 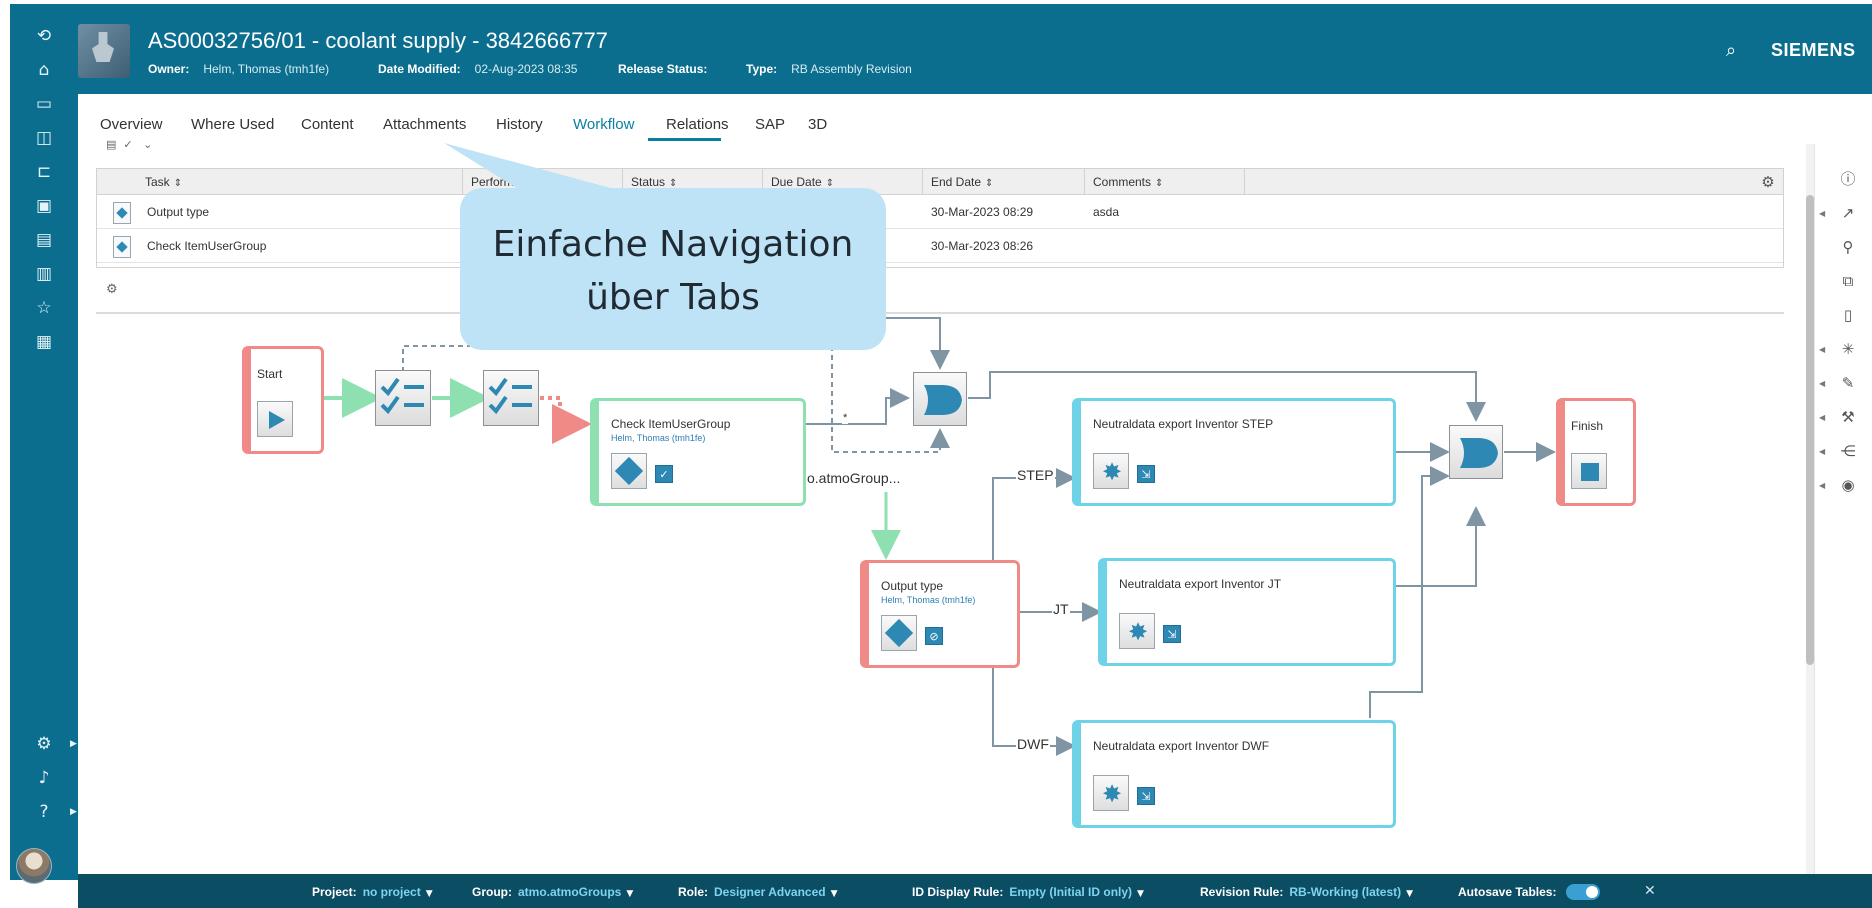 I want to click on workflow-icon: ⚲, so click(x=1848, y=247).